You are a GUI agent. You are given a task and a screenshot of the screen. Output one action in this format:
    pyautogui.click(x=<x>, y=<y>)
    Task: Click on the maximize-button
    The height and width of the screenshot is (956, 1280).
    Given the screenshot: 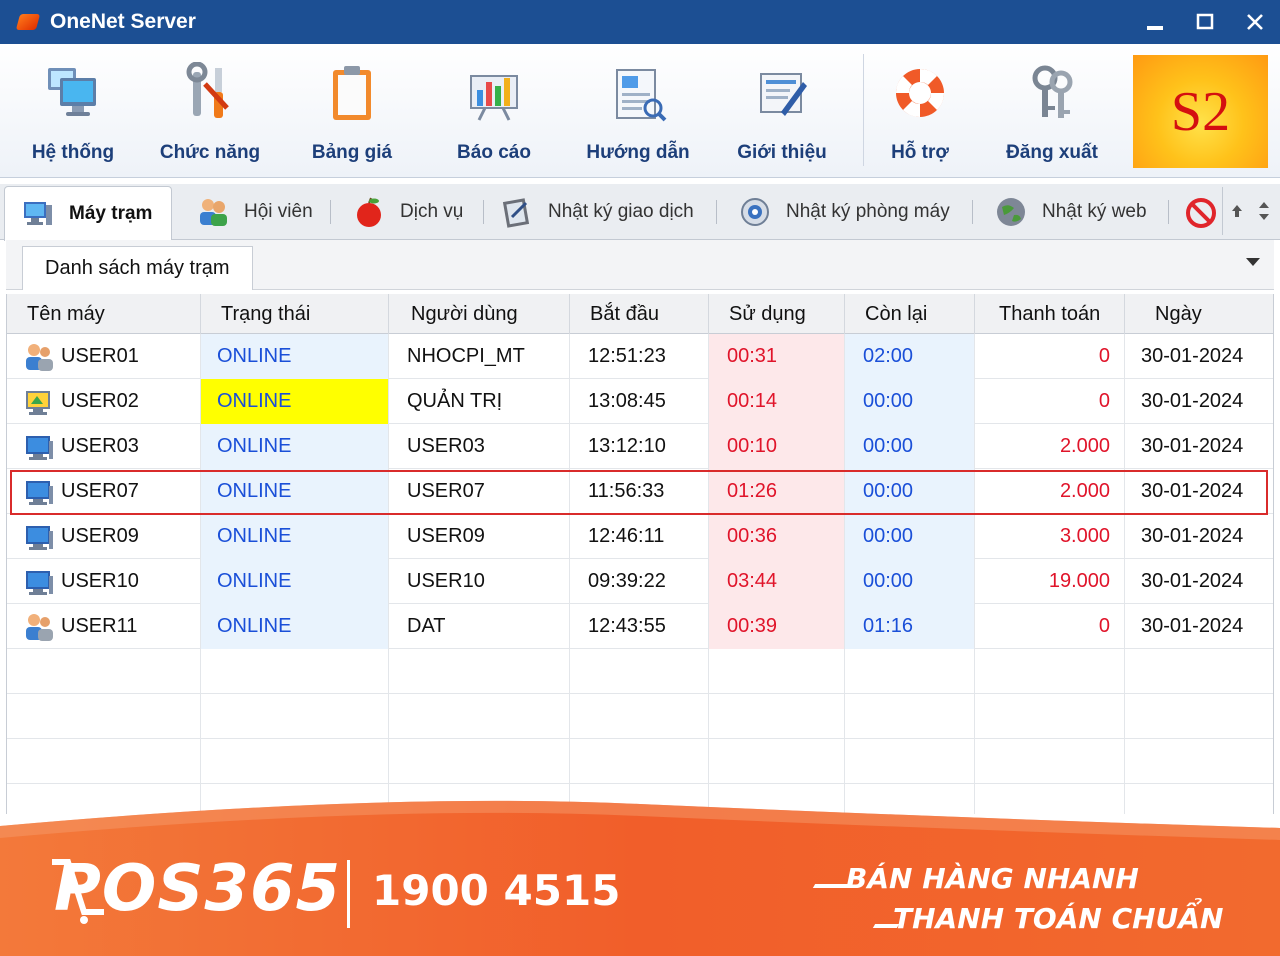 What is the action you would take?
    pyautogui.click(x=1205, y=22)
    